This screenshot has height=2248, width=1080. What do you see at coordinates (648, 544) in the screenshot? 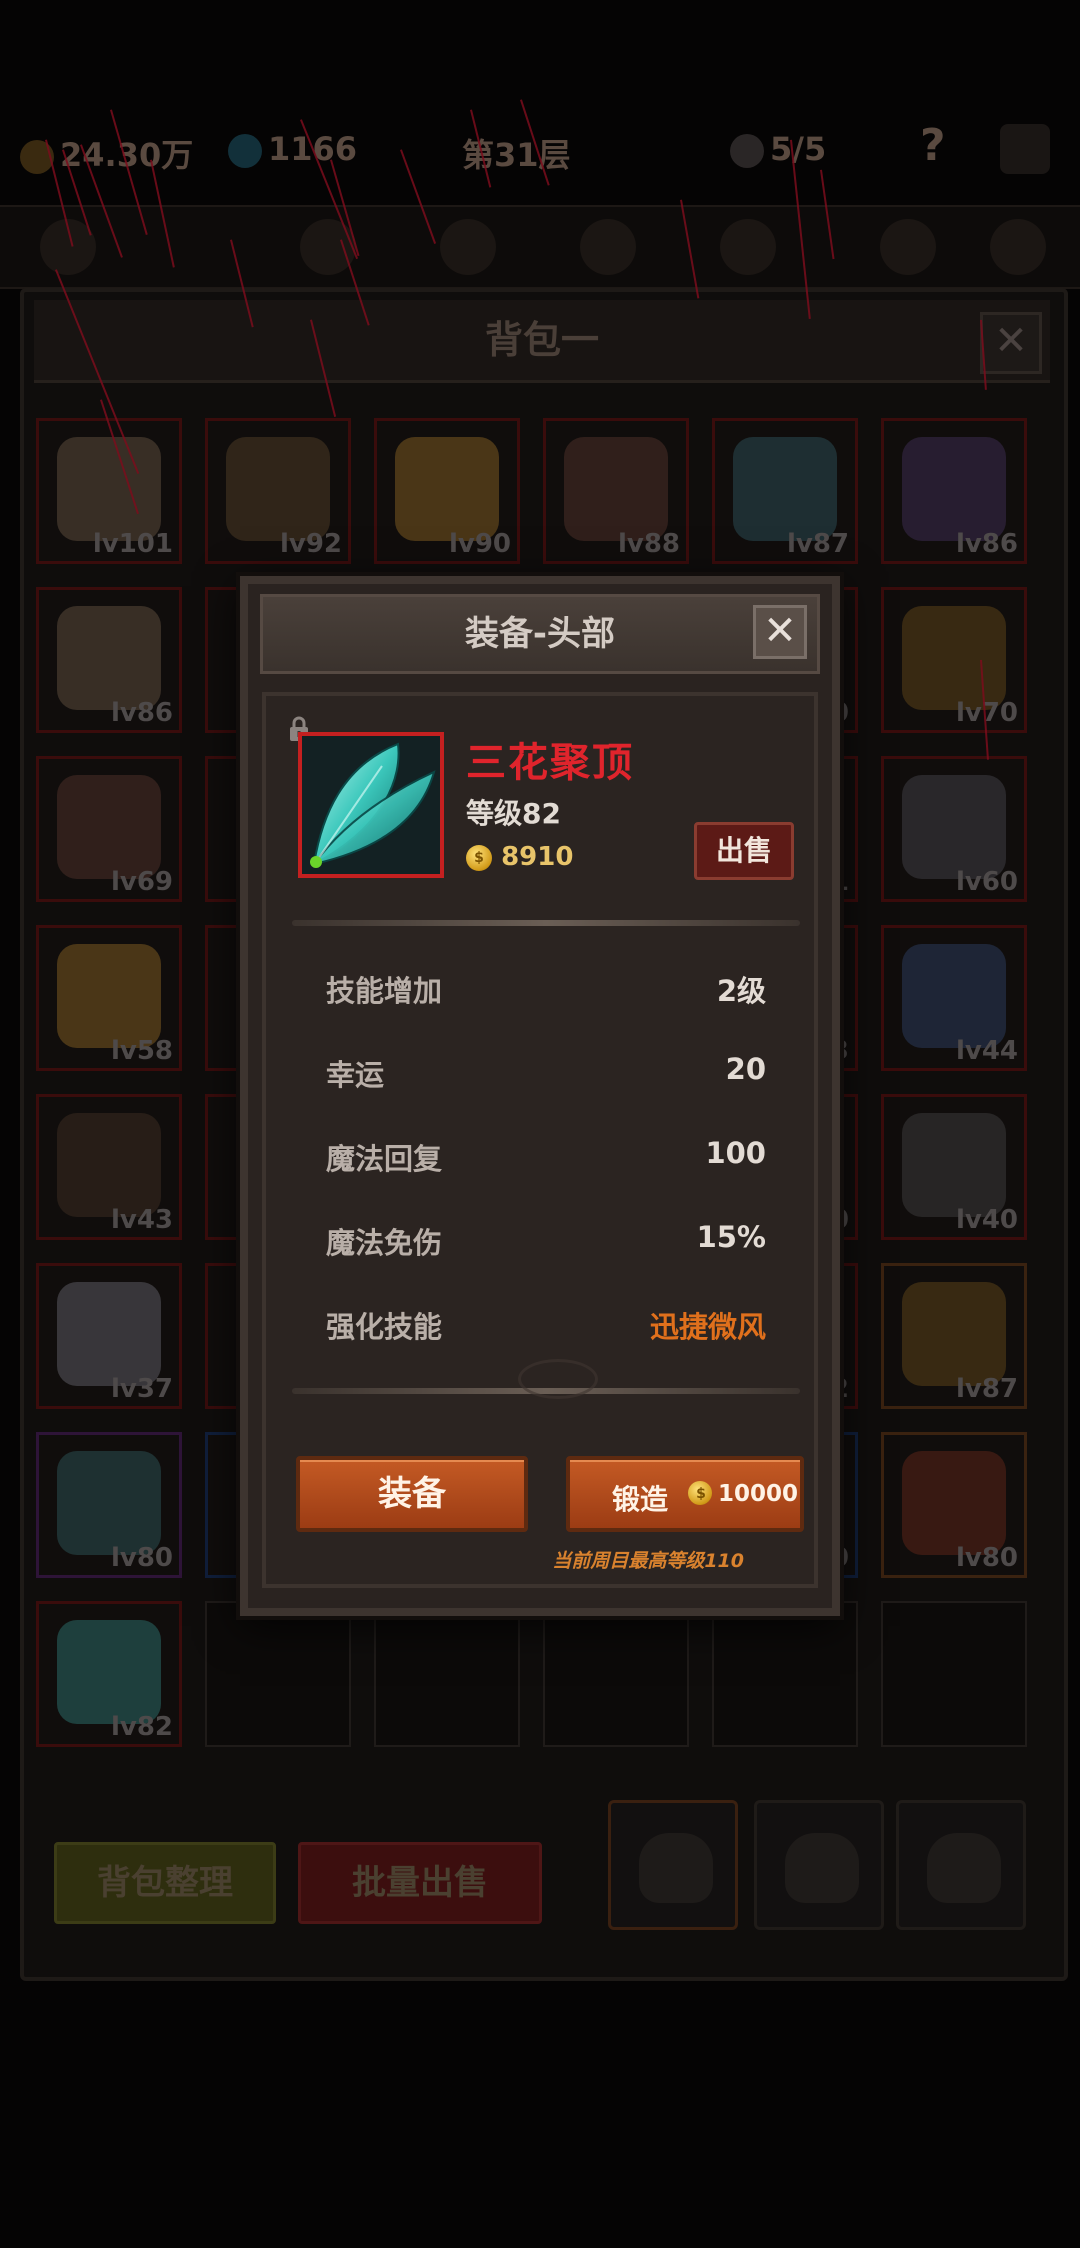
I see `item-level-label: lv88` at bounding box center [648, 544].